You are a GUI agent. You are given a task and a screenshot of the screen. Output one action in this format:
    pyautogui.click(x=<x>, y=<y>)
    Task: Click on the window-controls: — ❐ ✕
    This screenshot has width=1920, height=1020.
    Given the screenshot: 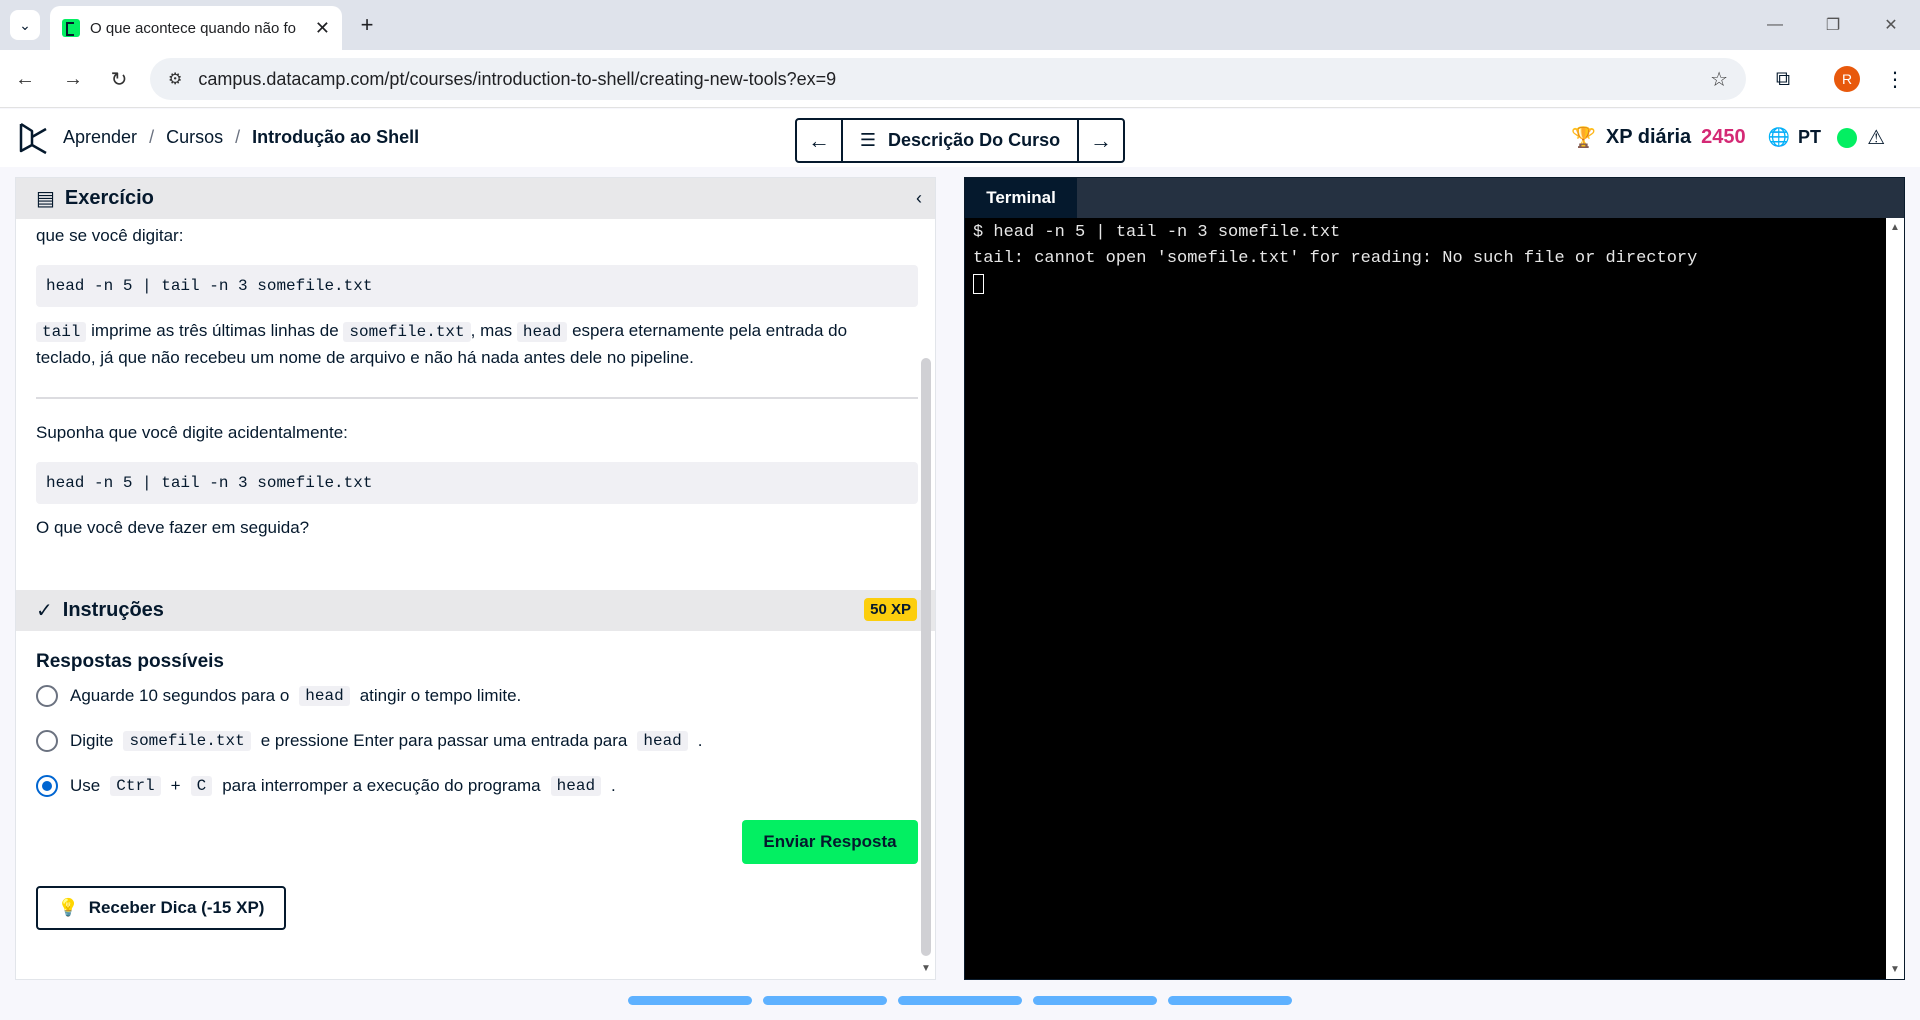 What is the action you would take?
    pyautogui.click(x=1833, y=25)
    